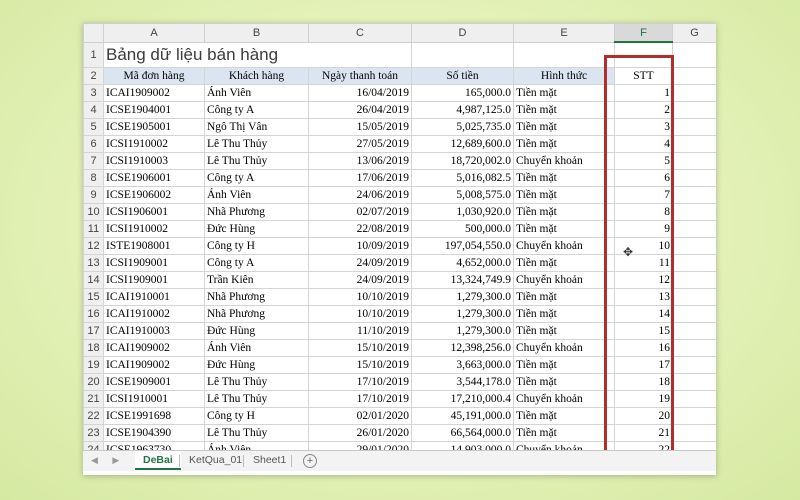  Describe the element at coordinates (93, 416) in the screenshot. I see `row-header: 22` at that location.